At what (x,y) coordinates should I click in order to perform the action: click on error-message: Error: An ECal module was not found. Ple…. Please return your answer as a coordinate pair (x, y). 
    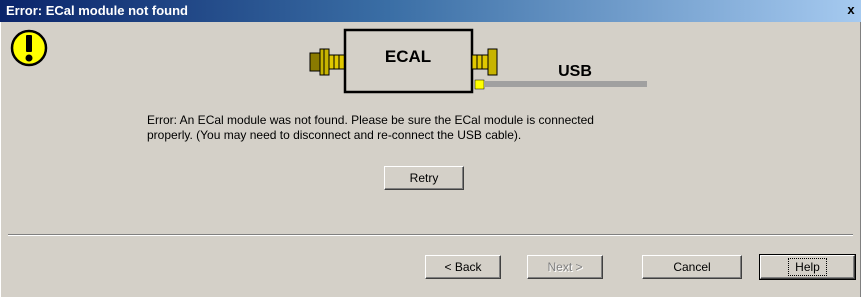
    Looking at the image, I should click on (447, 128).